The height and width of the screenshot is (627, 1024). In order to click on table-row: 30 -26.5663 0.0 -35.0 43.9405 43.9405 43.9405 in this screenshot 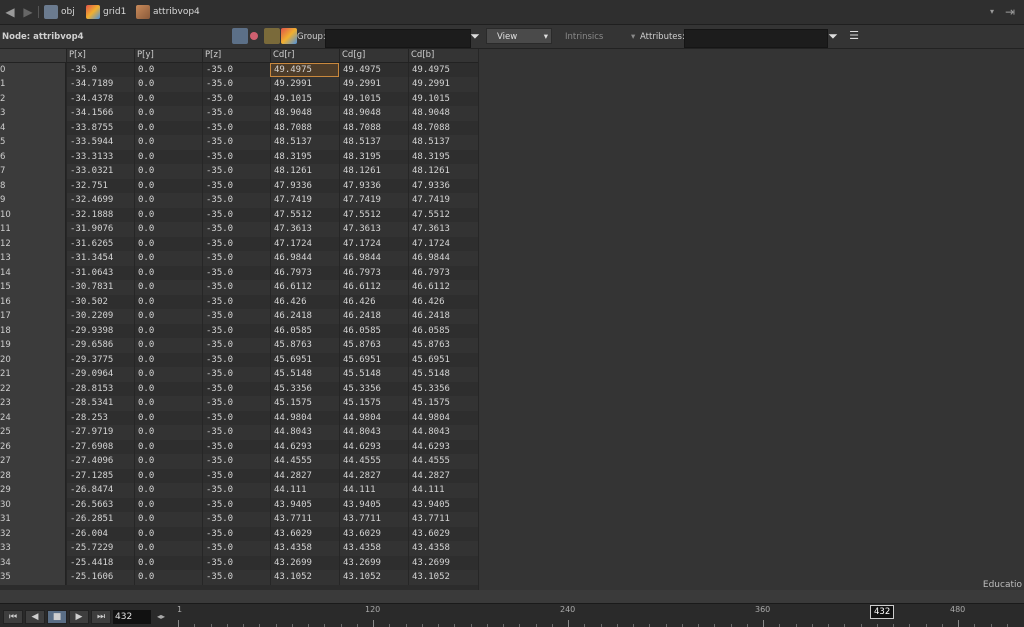, I will do `click(239, 504)`.